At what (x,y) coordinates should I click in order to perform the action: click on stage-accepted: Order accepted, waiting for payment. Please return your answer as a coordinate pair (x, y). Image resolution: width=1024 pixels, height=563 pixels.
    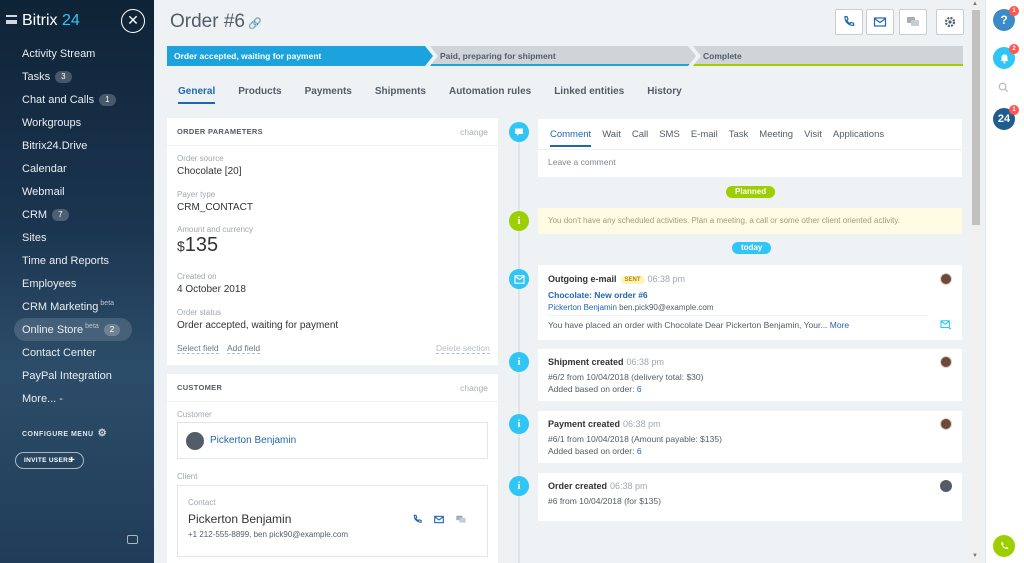
    Looking at the image, I should click on (300, 56).